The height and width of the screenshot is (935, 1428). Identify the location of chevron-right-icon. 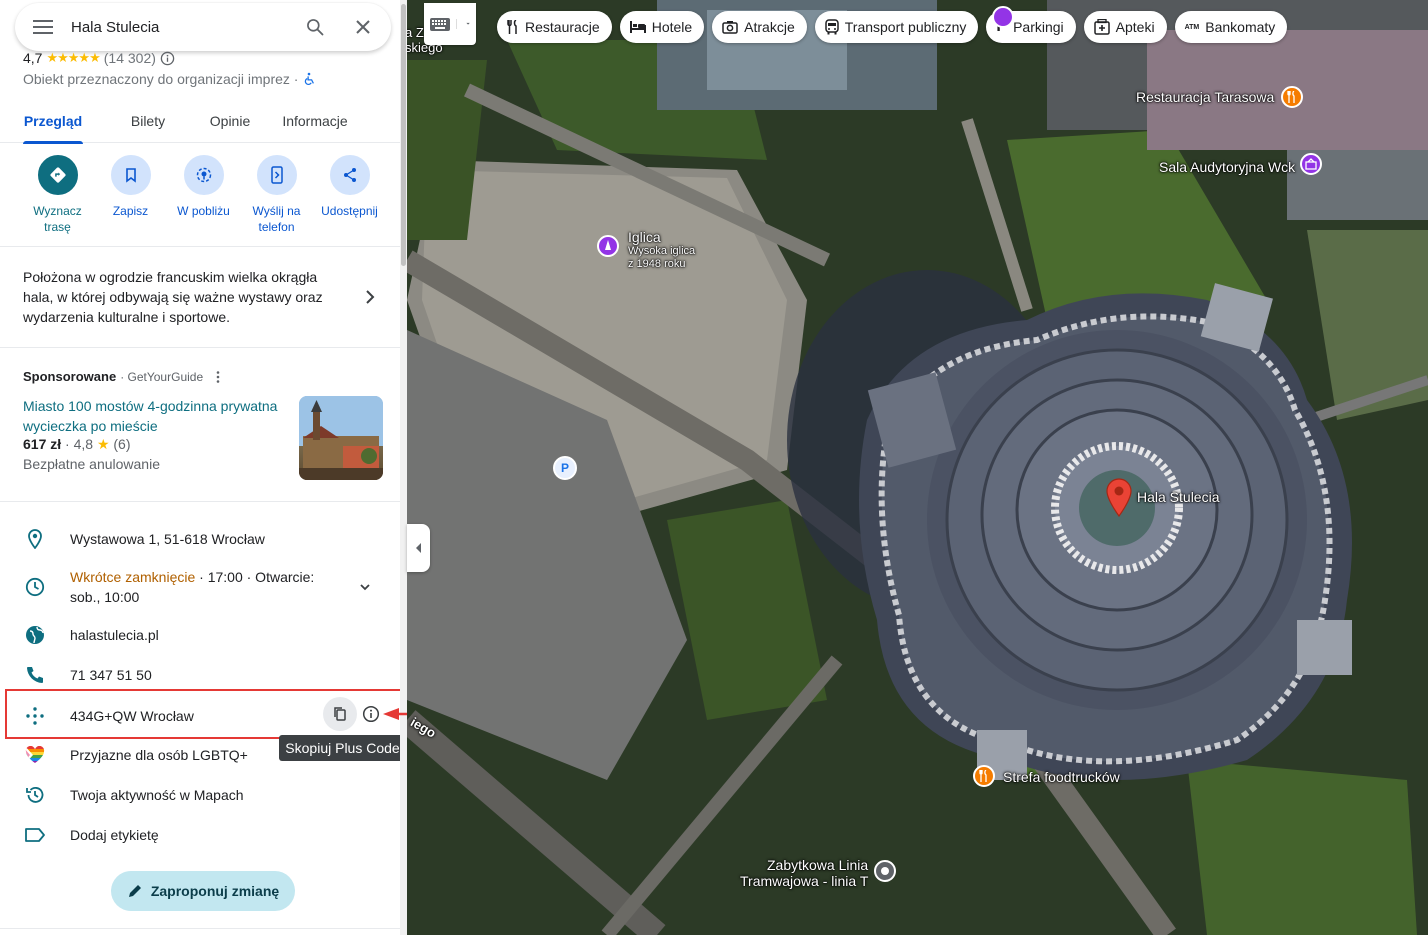
(370, 297).